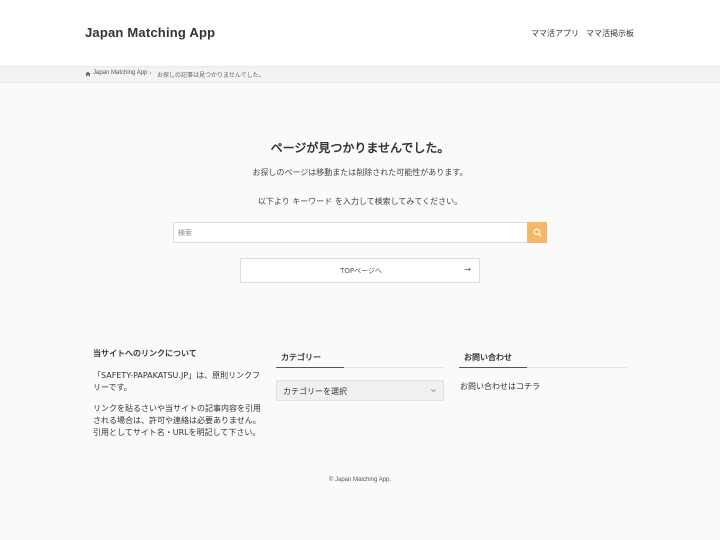 Image resolution: width=720 pixels, height=540 pixels. Describe the element at coordinates (500, 386) in the screenshot. I see `contact-link: お問い合わせはコチラ` at that location.